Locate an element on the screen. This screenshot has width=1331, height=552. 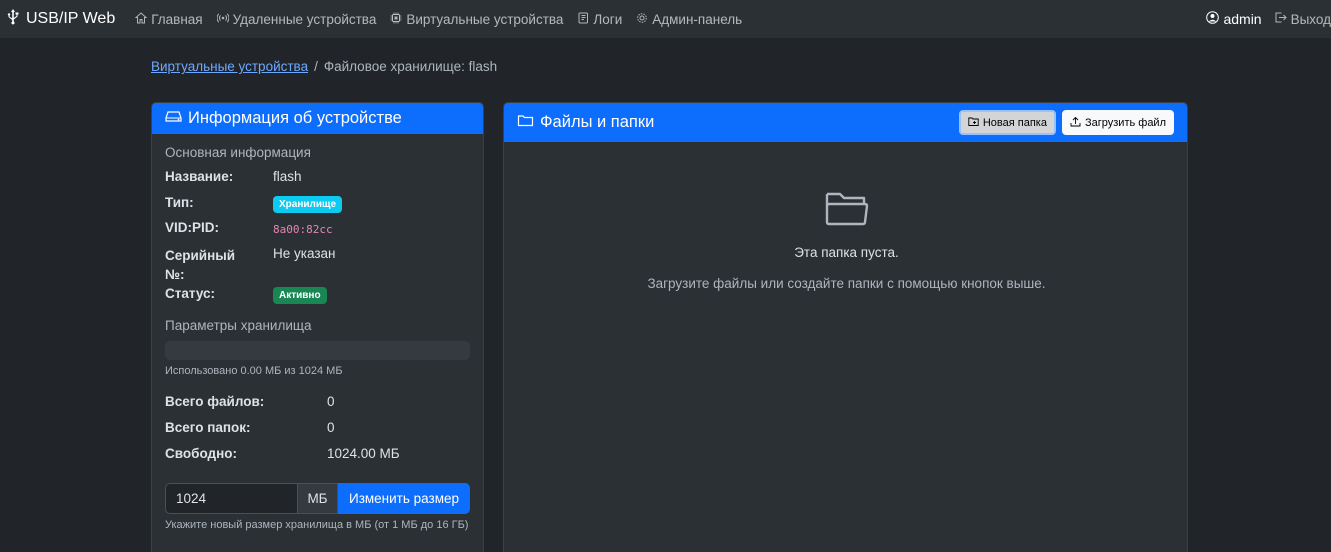
usb-icon is located at coordinates (13, 19).